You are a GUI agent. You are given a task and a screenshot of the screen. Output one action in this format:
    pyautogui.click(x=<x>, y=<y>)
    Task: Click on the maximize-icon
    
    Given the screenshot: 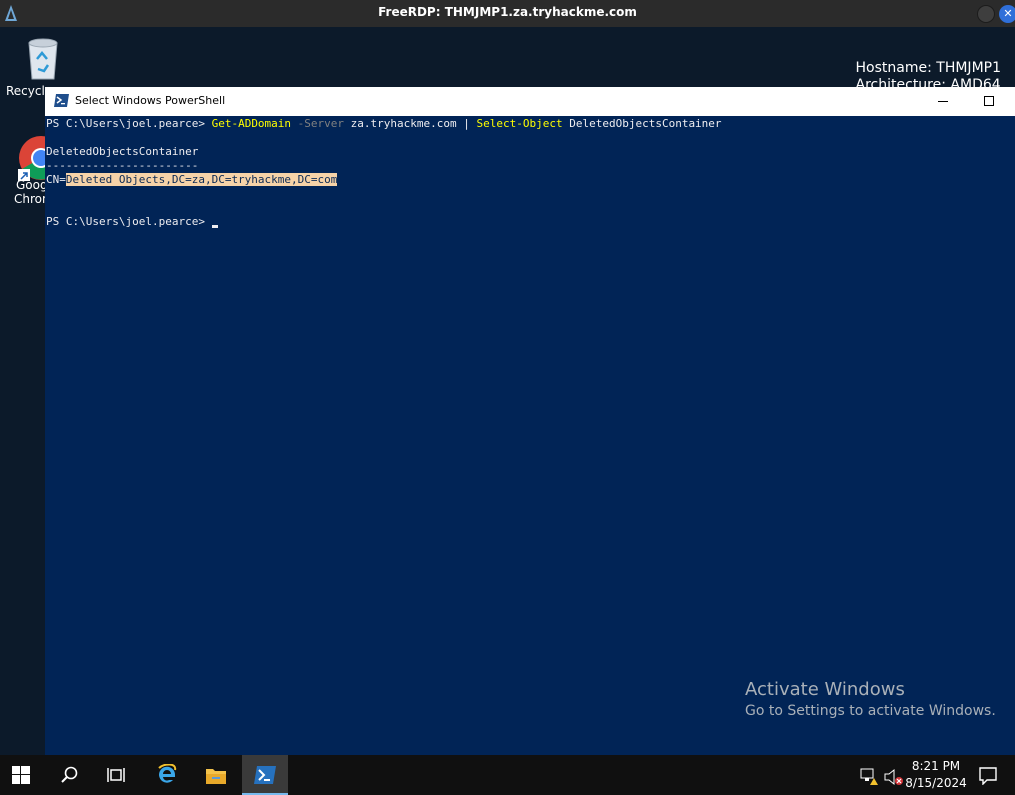 What is the action you would take?
    pyautogui.click(x=989, y=101)
    